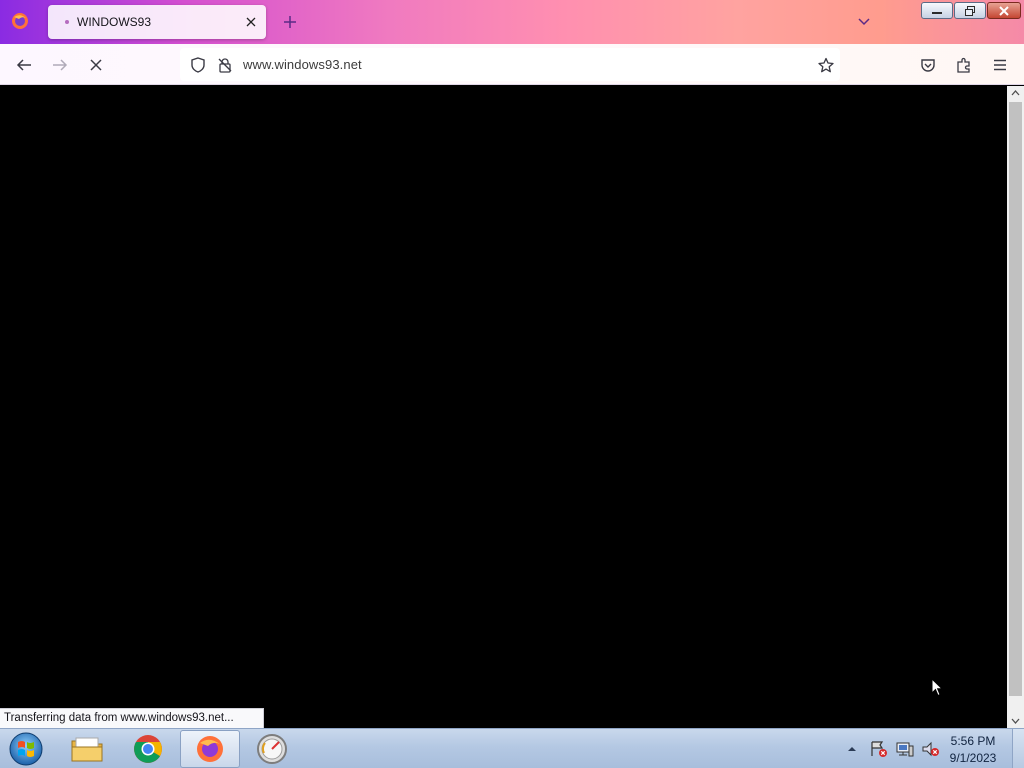  I want to click on arrow-left-icon, so click(23, 65).